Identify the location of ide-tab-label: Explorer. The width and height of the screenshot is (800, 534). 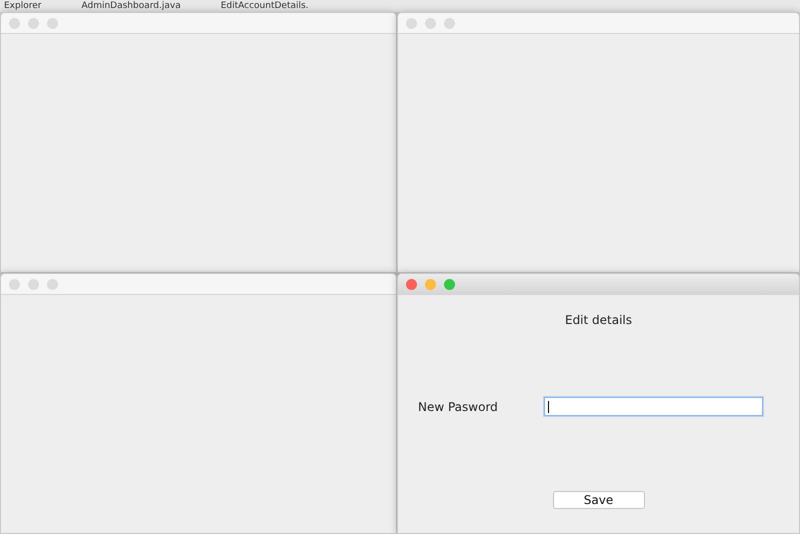
(23, 6).